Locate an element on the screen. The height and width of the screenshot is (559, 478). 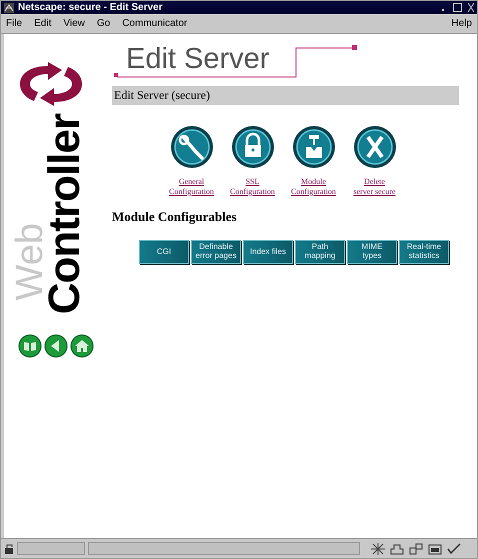
action-link: General Configuration is located at coordinates (191, 187).